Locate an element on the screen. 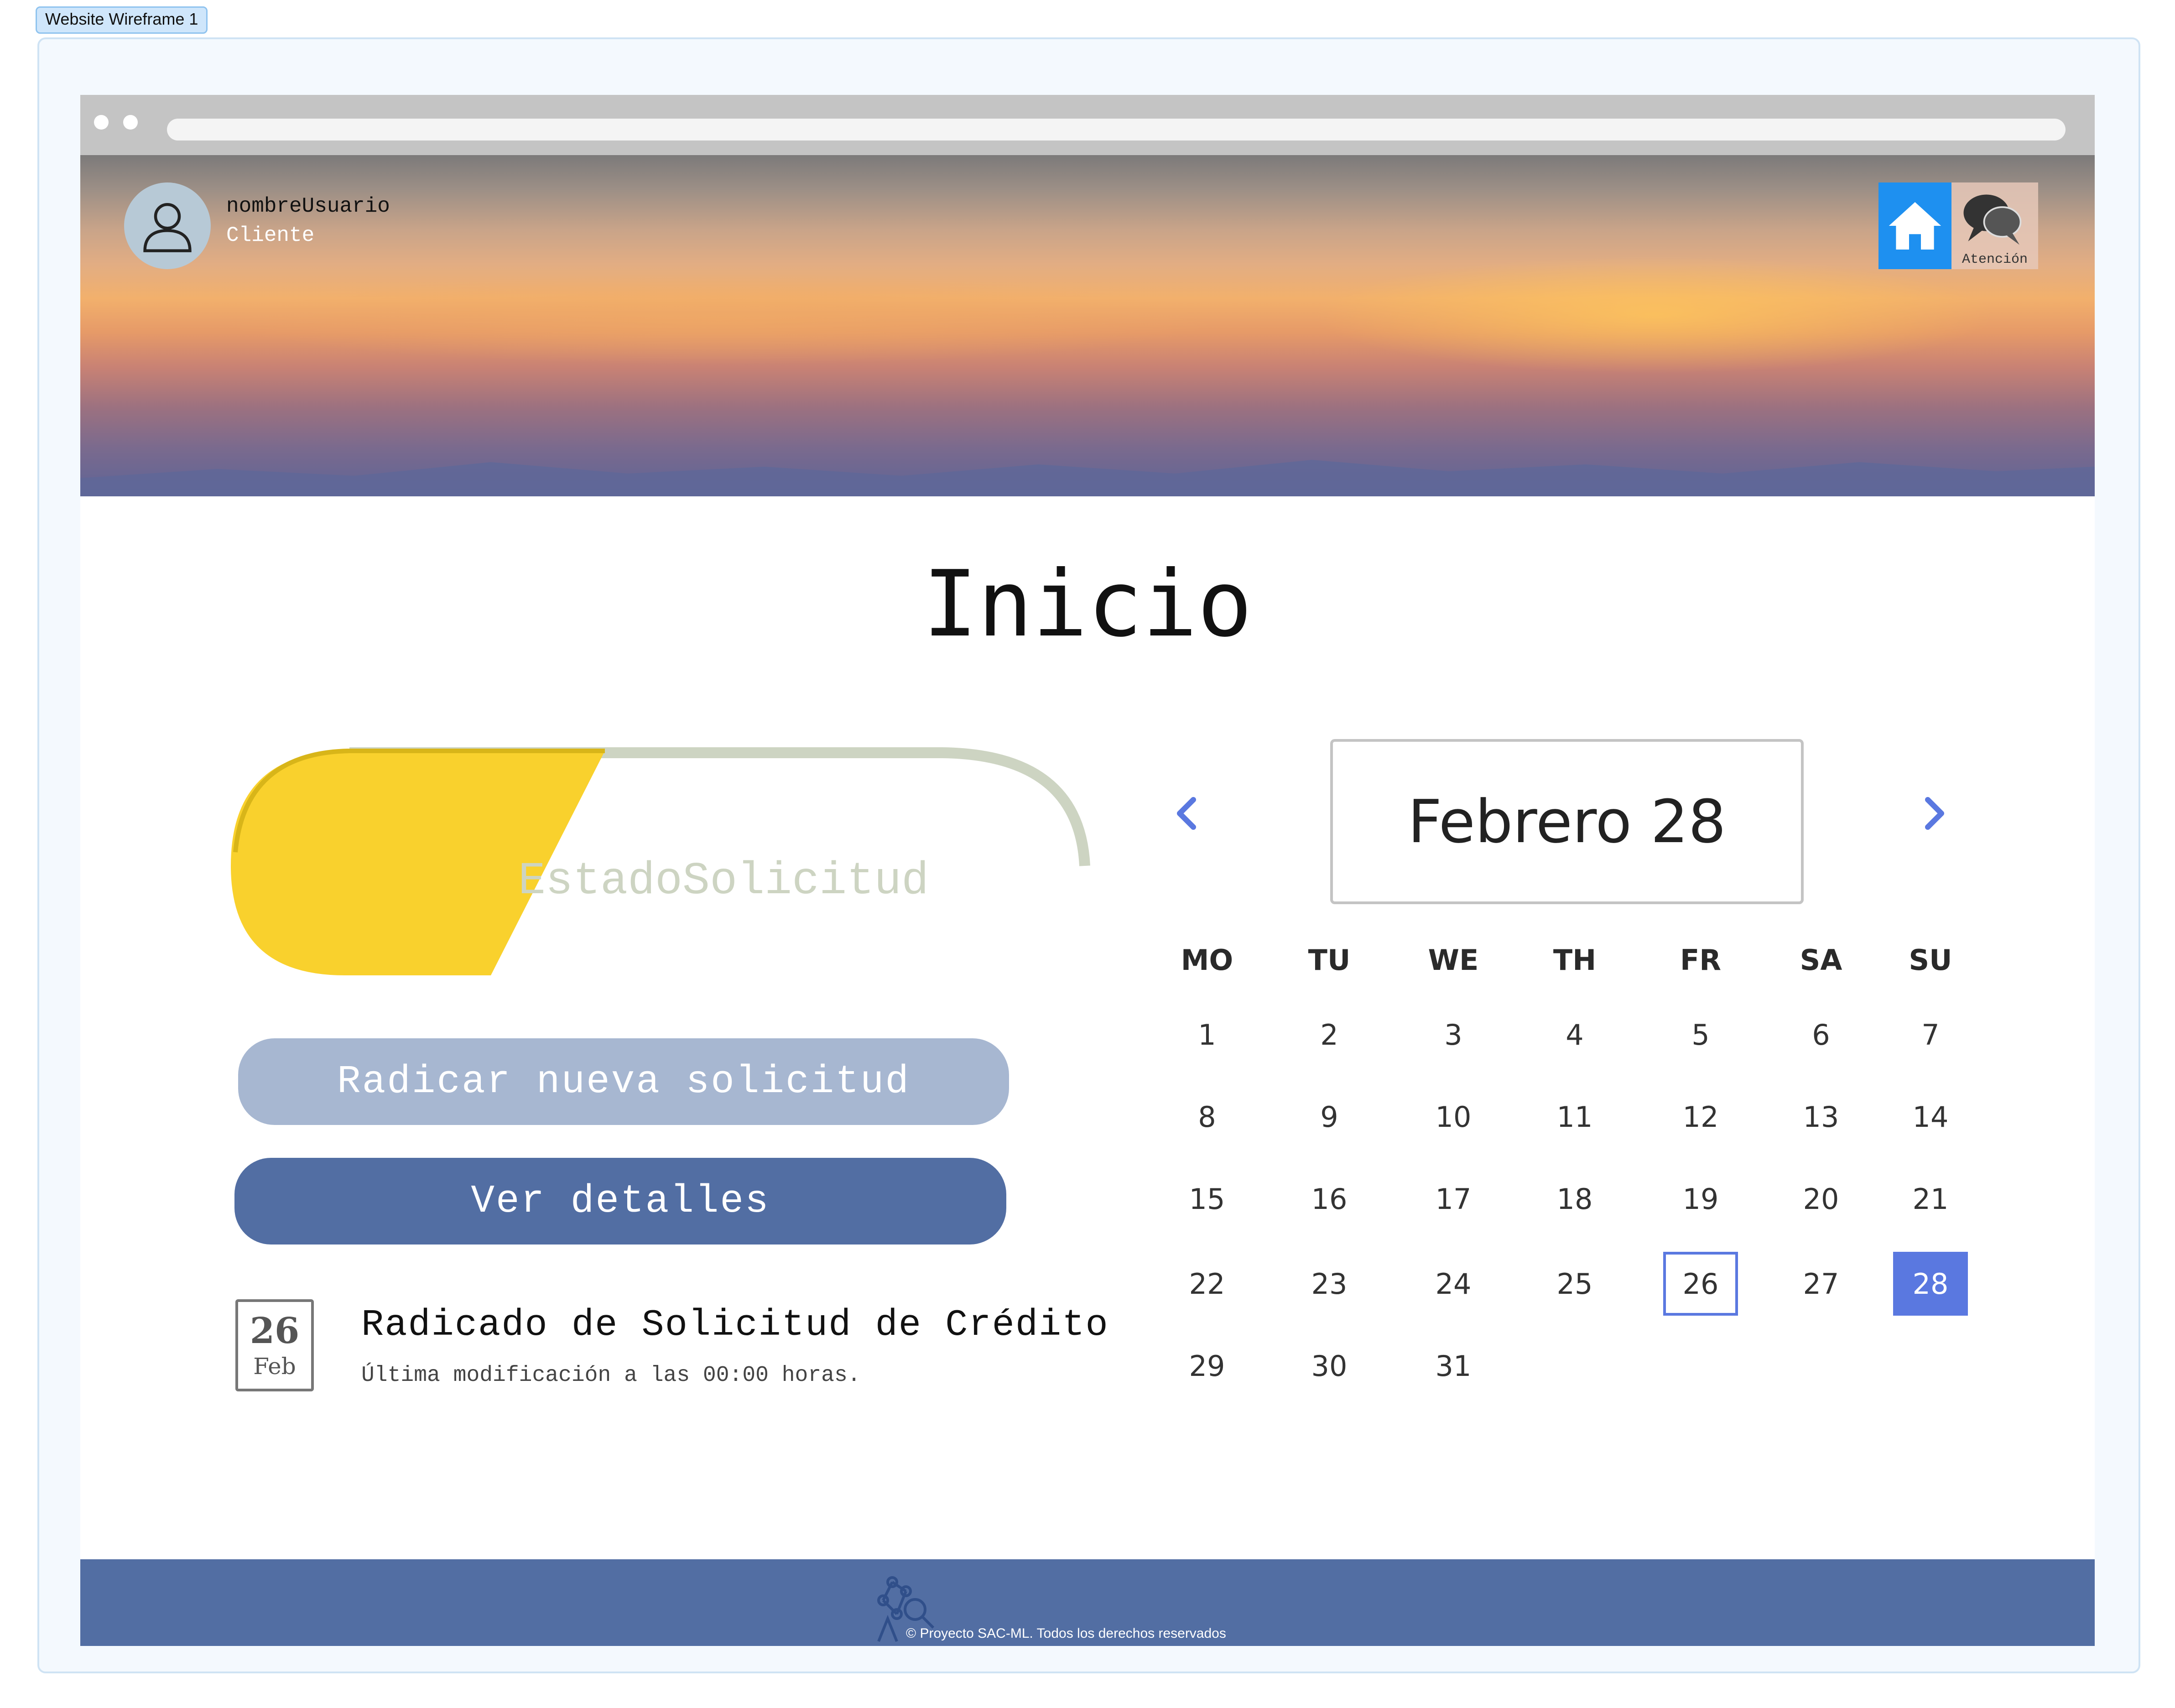  calendar-day: 29 is located at coordinates (1207, 1366).